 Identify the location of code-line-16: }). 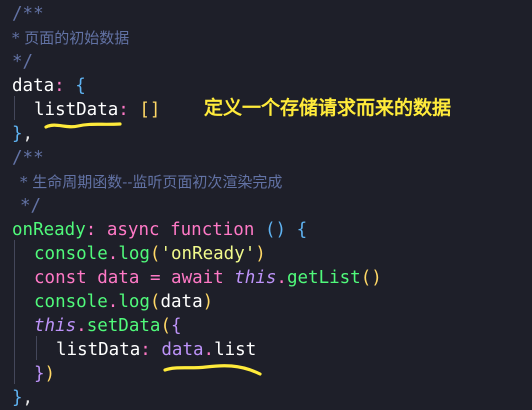
(44, 374).